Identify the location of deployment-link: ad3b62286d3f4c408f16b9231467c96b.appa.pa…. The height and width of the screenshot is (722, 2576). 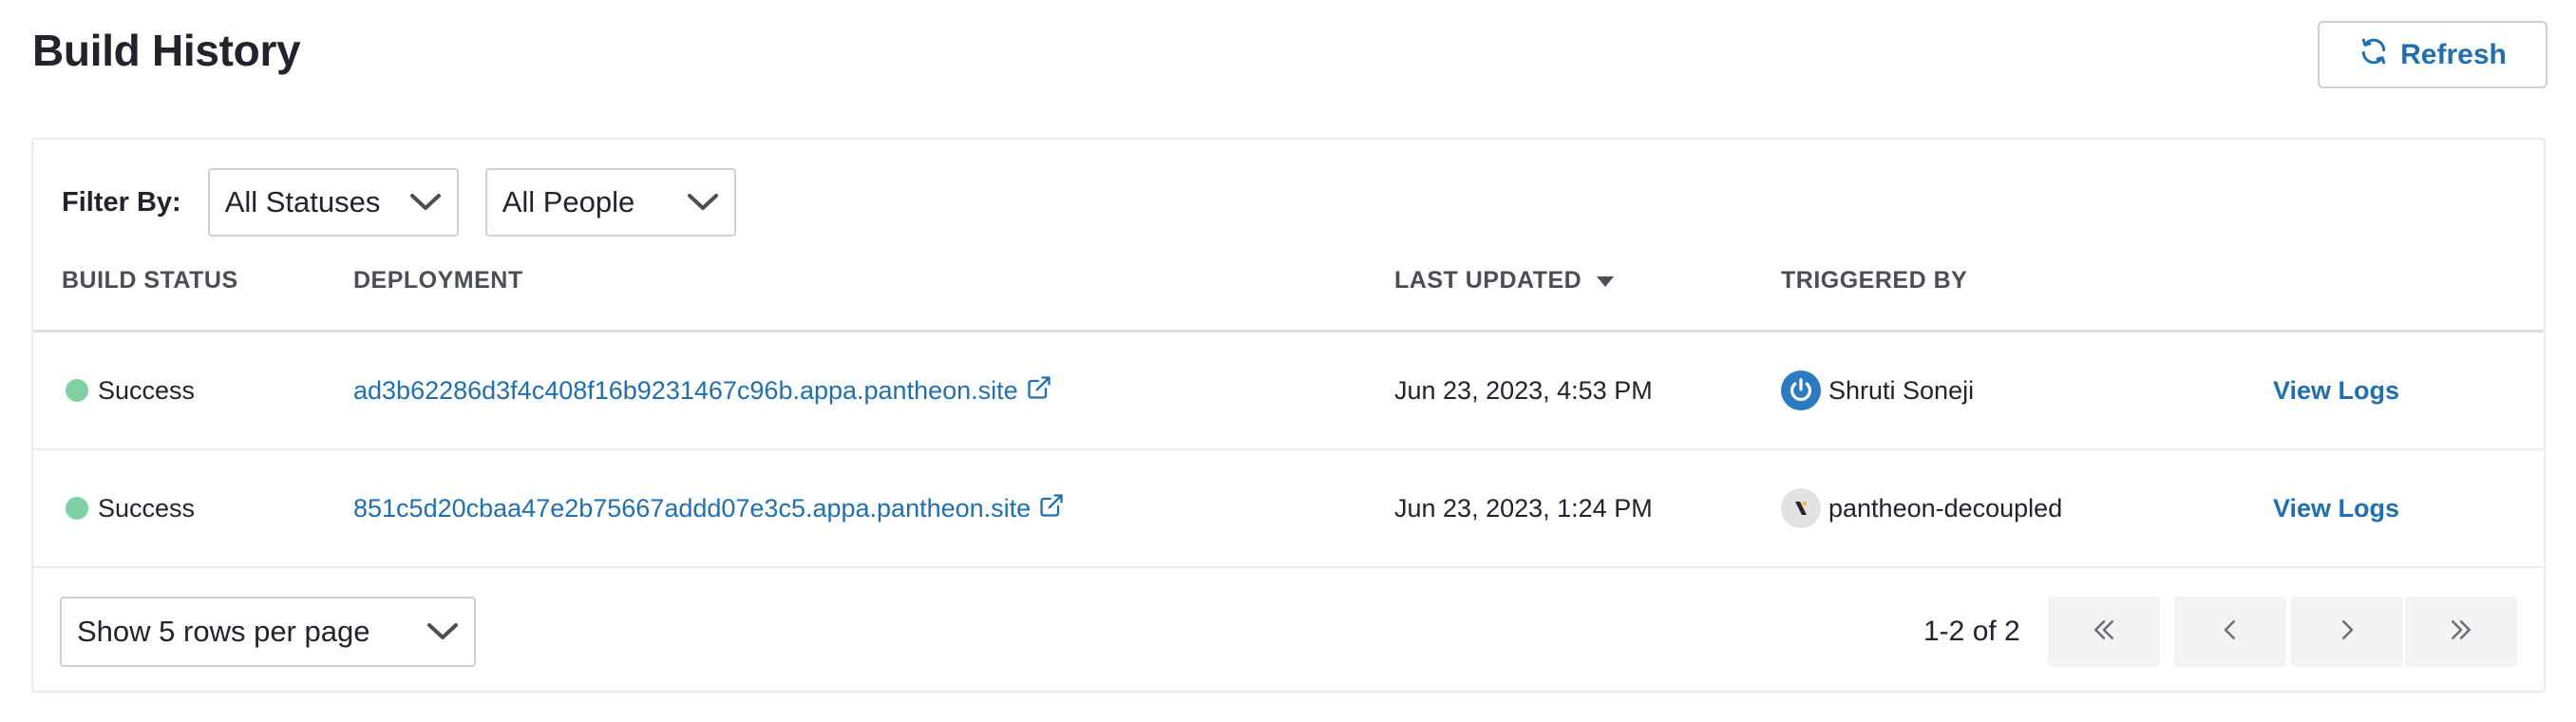
(702, 391).